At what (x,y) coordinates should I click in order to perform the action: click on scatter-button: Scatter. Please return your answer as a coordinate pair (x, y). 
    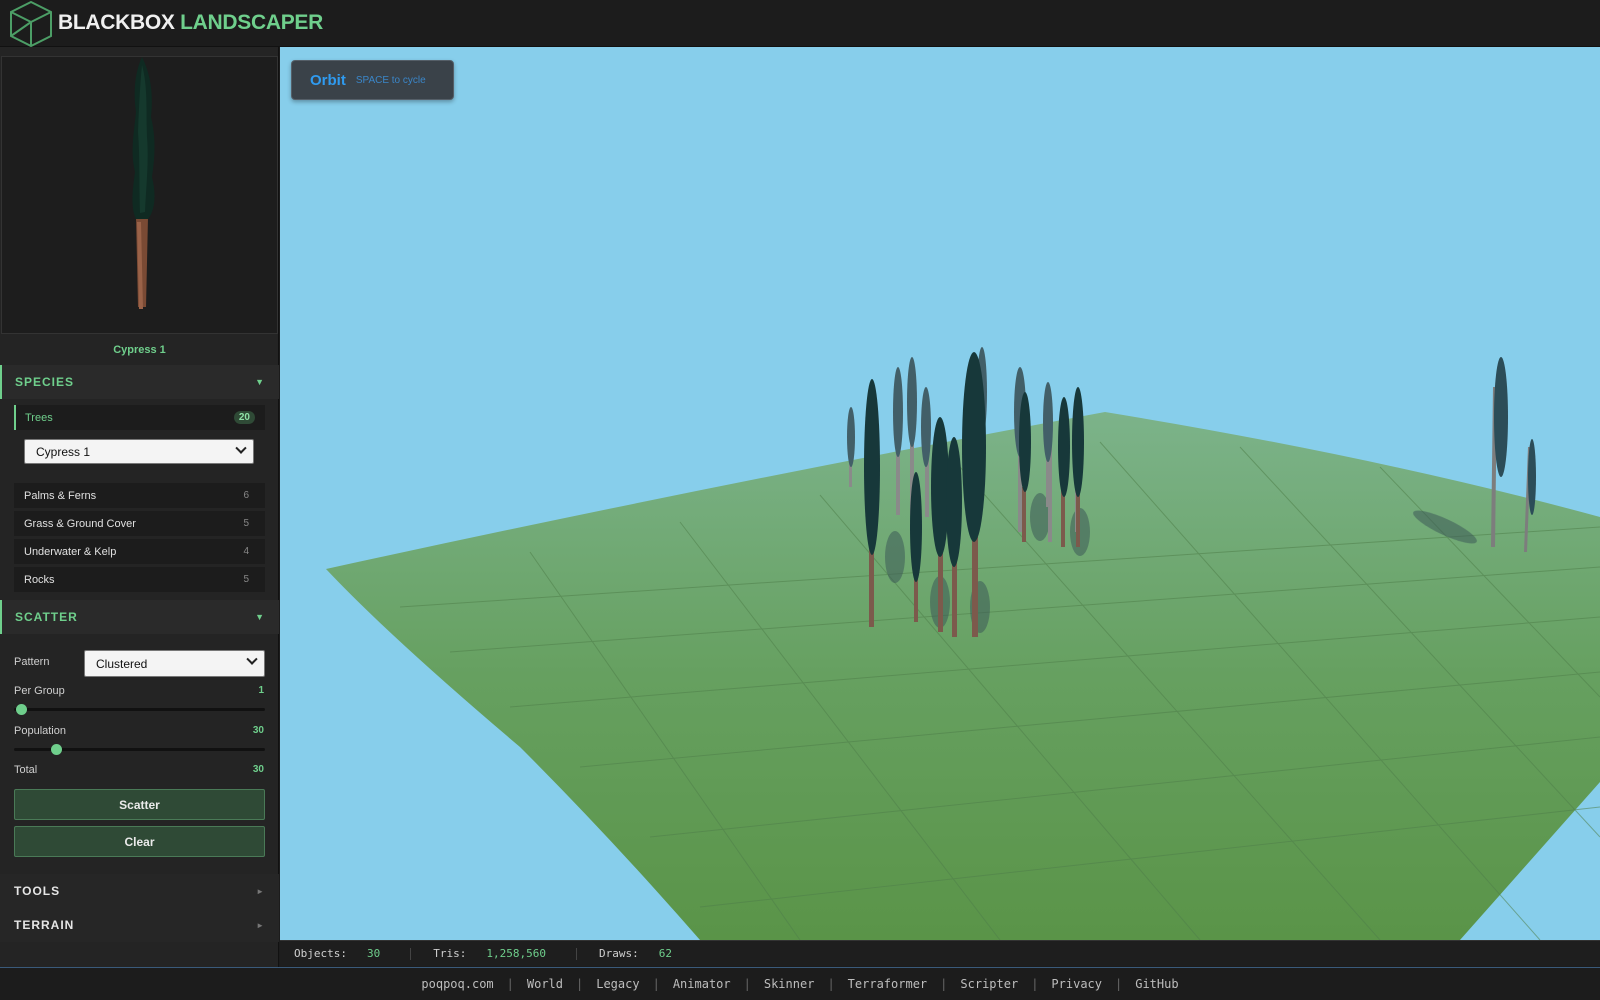
    Looking at the image, I should click on (139, 804).